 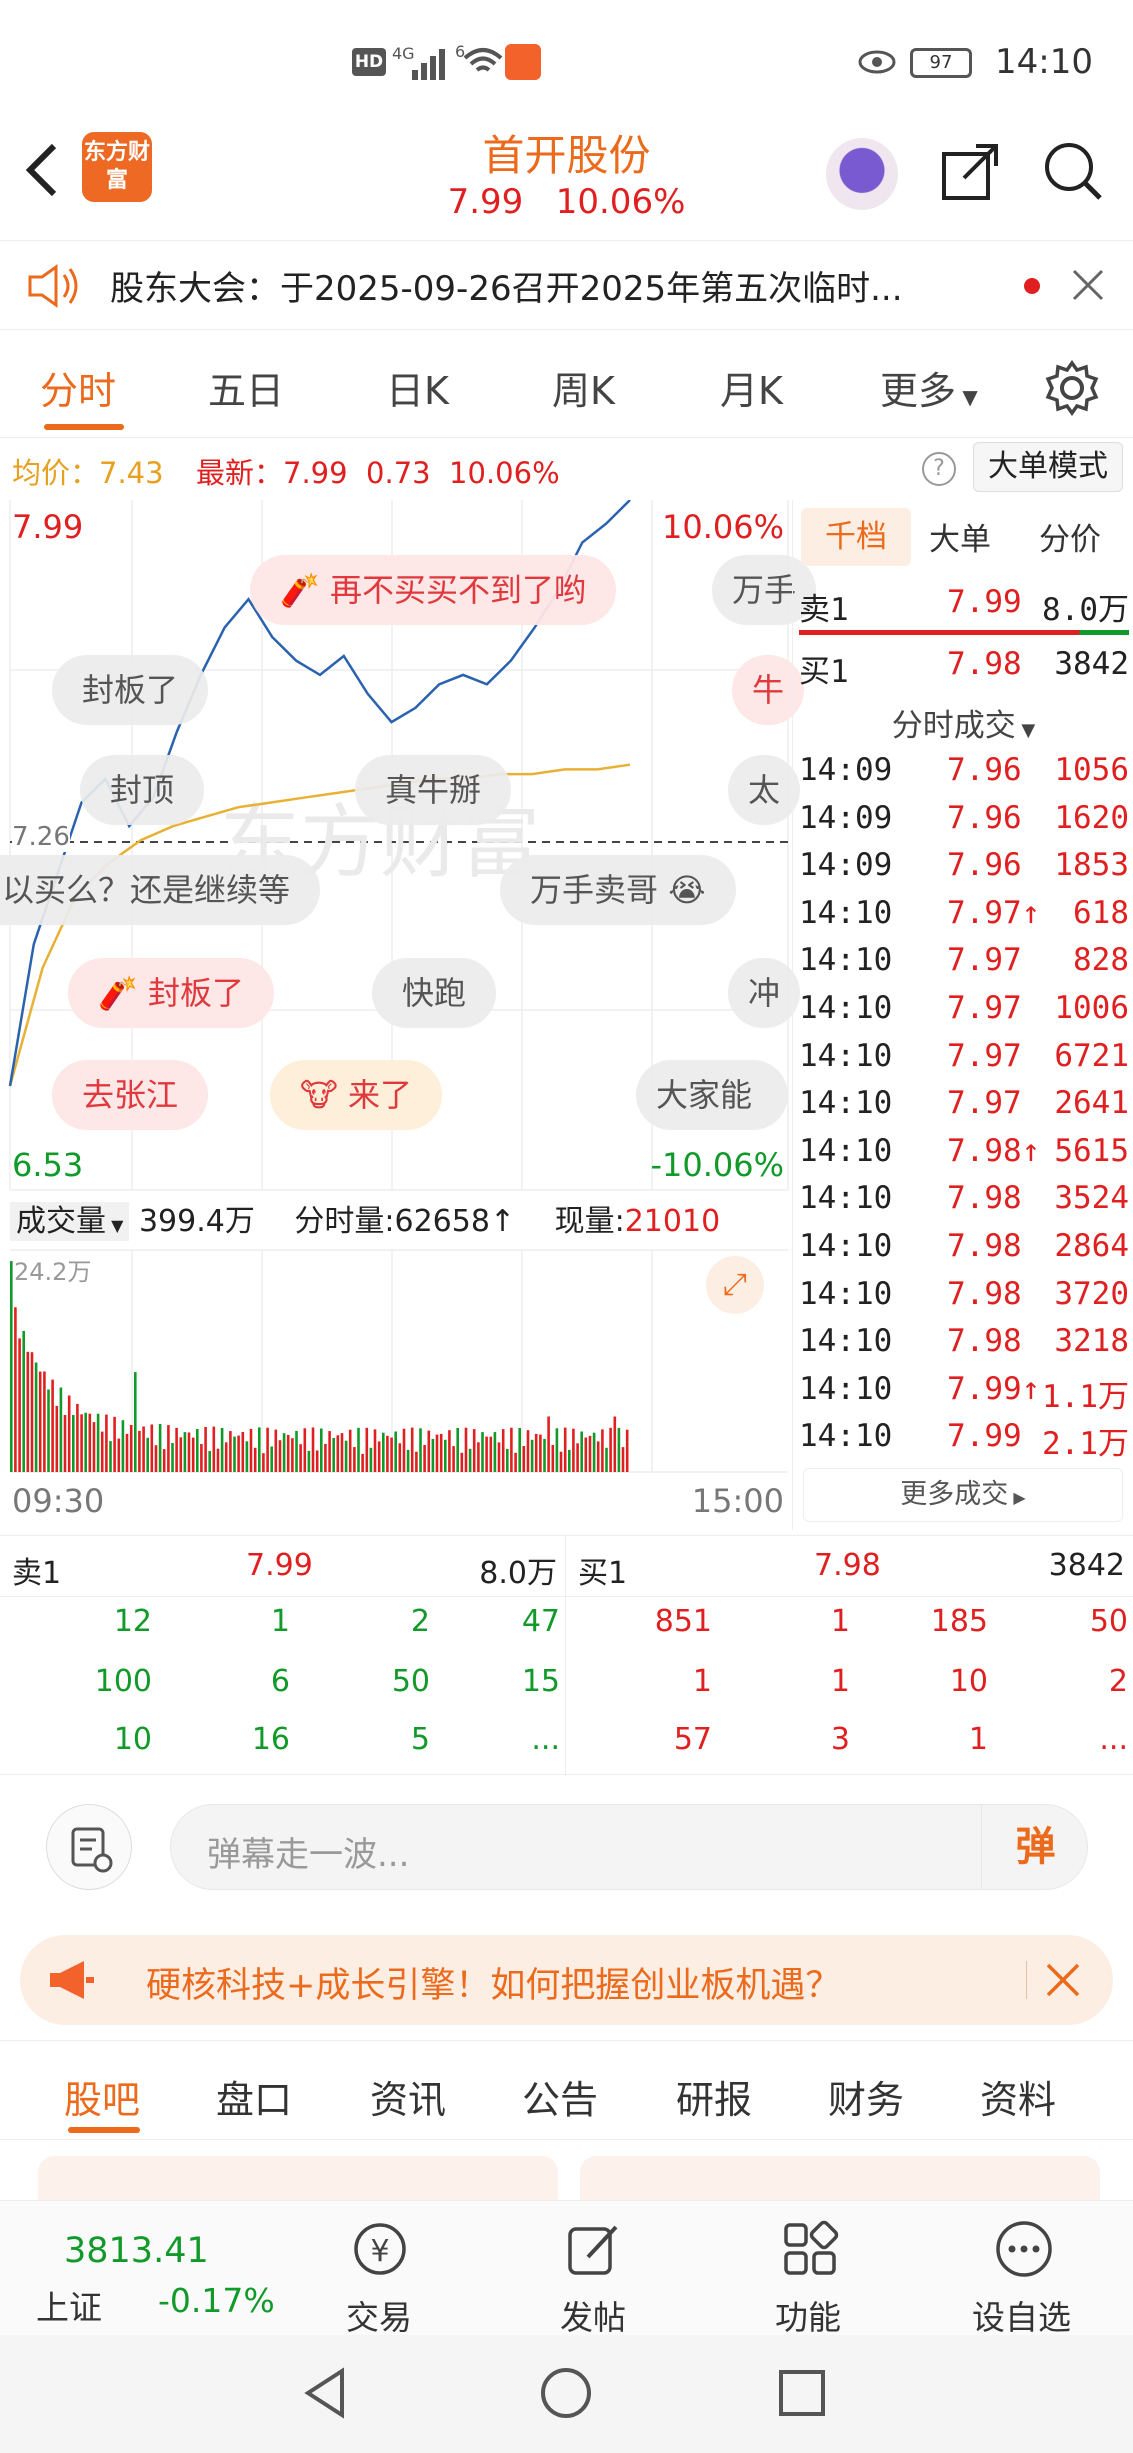 What do you see at coordinates (246, 387) in the screenshot?
I see `tab-five-day: 五日` at bounding box center [246, 387].